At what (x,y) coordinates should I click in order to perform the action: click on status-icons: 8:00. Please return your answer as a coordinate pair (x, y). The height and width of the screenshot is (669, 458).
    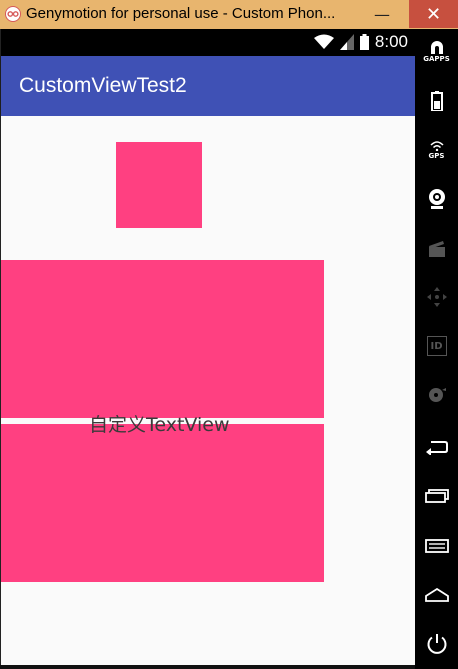
    Looking at the image, I should click on (360, 42).